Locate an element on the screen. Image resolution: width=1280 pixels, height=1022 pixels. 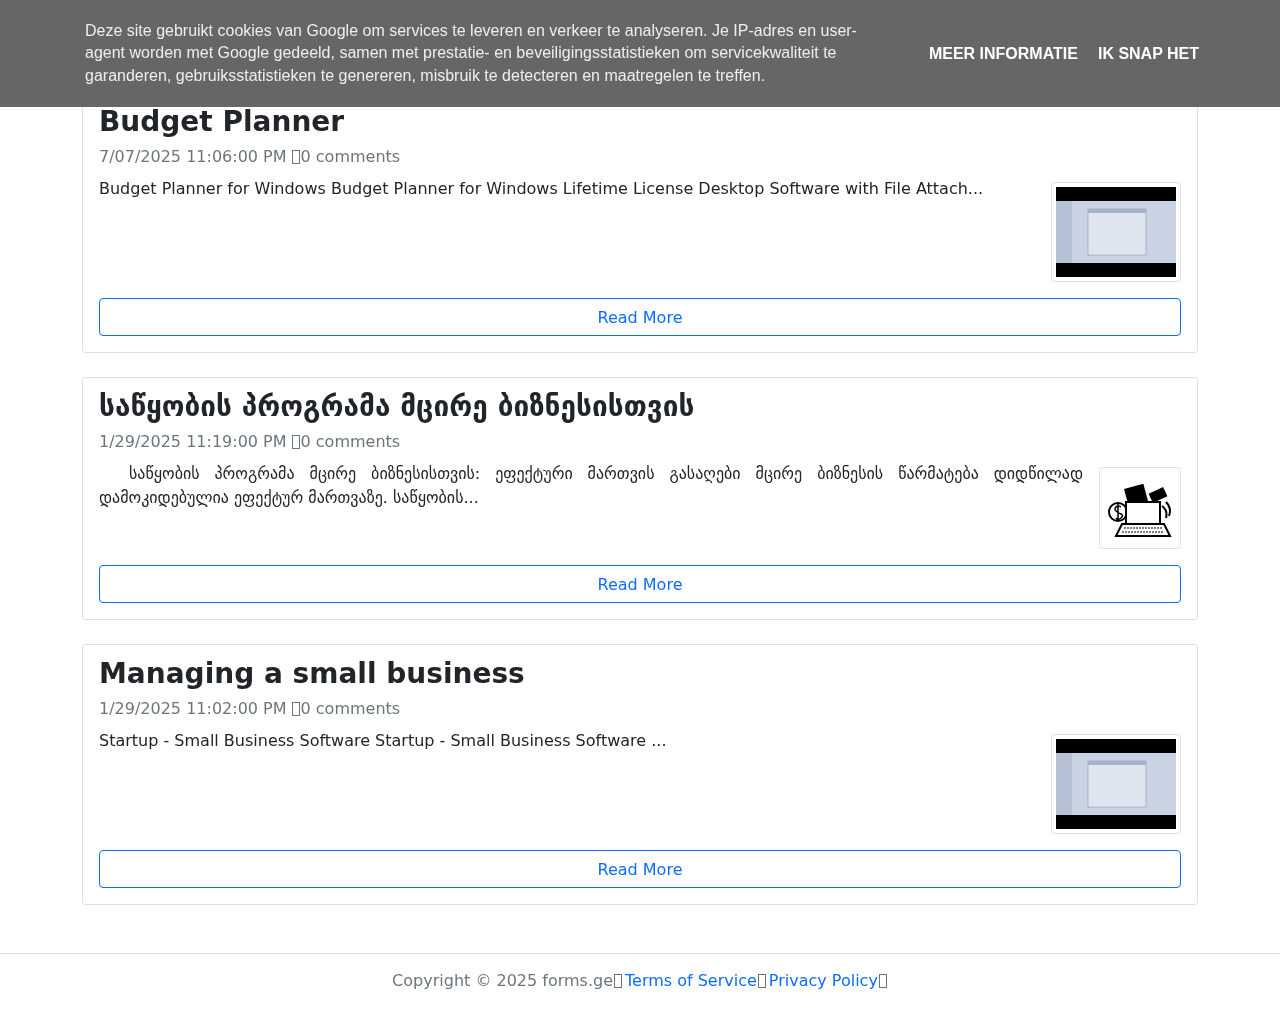
cookie-button: IK SNAP HET is located at coordinates (1148, 53).